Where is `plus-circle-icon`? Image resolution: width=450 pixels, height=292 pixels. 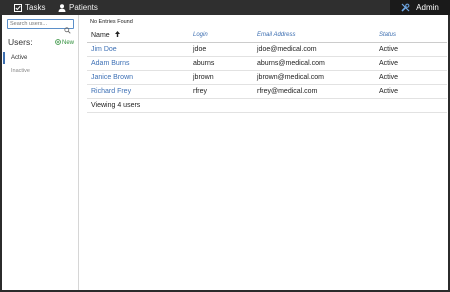
plus-circle-icon is located at coordinates (58, 43).